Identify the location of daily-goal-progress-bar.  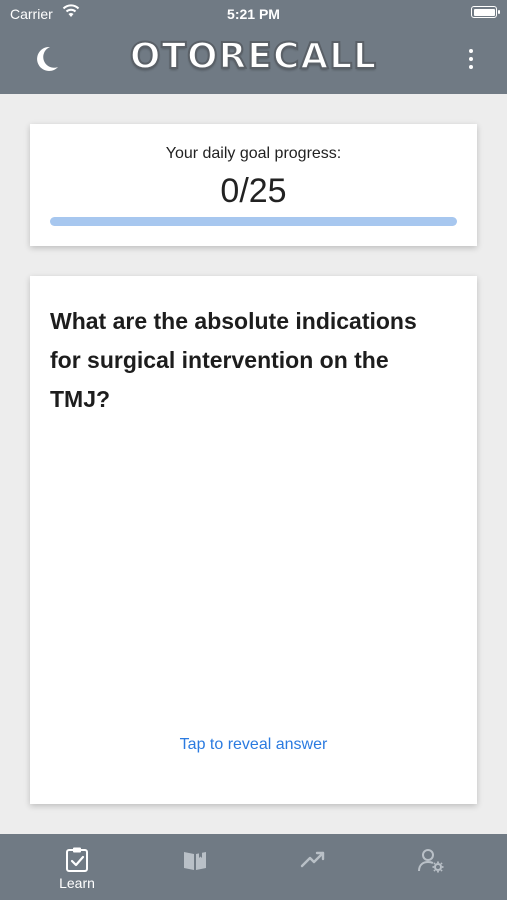
(253, 221).